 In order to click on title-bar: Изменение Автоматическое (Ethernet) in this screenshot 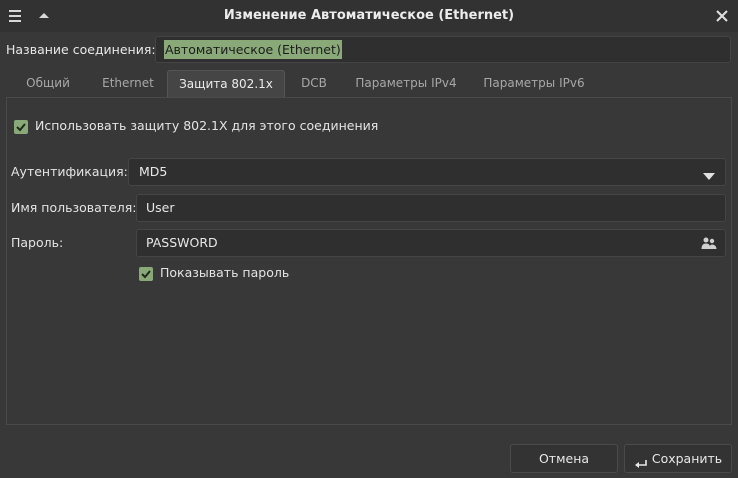, I will do `click(369, 16)`.